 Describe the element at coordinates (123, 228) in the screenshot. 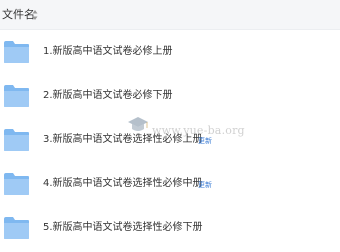

I see `file-name: 5.新版高中语文试卷选择性必修下册` at that location.